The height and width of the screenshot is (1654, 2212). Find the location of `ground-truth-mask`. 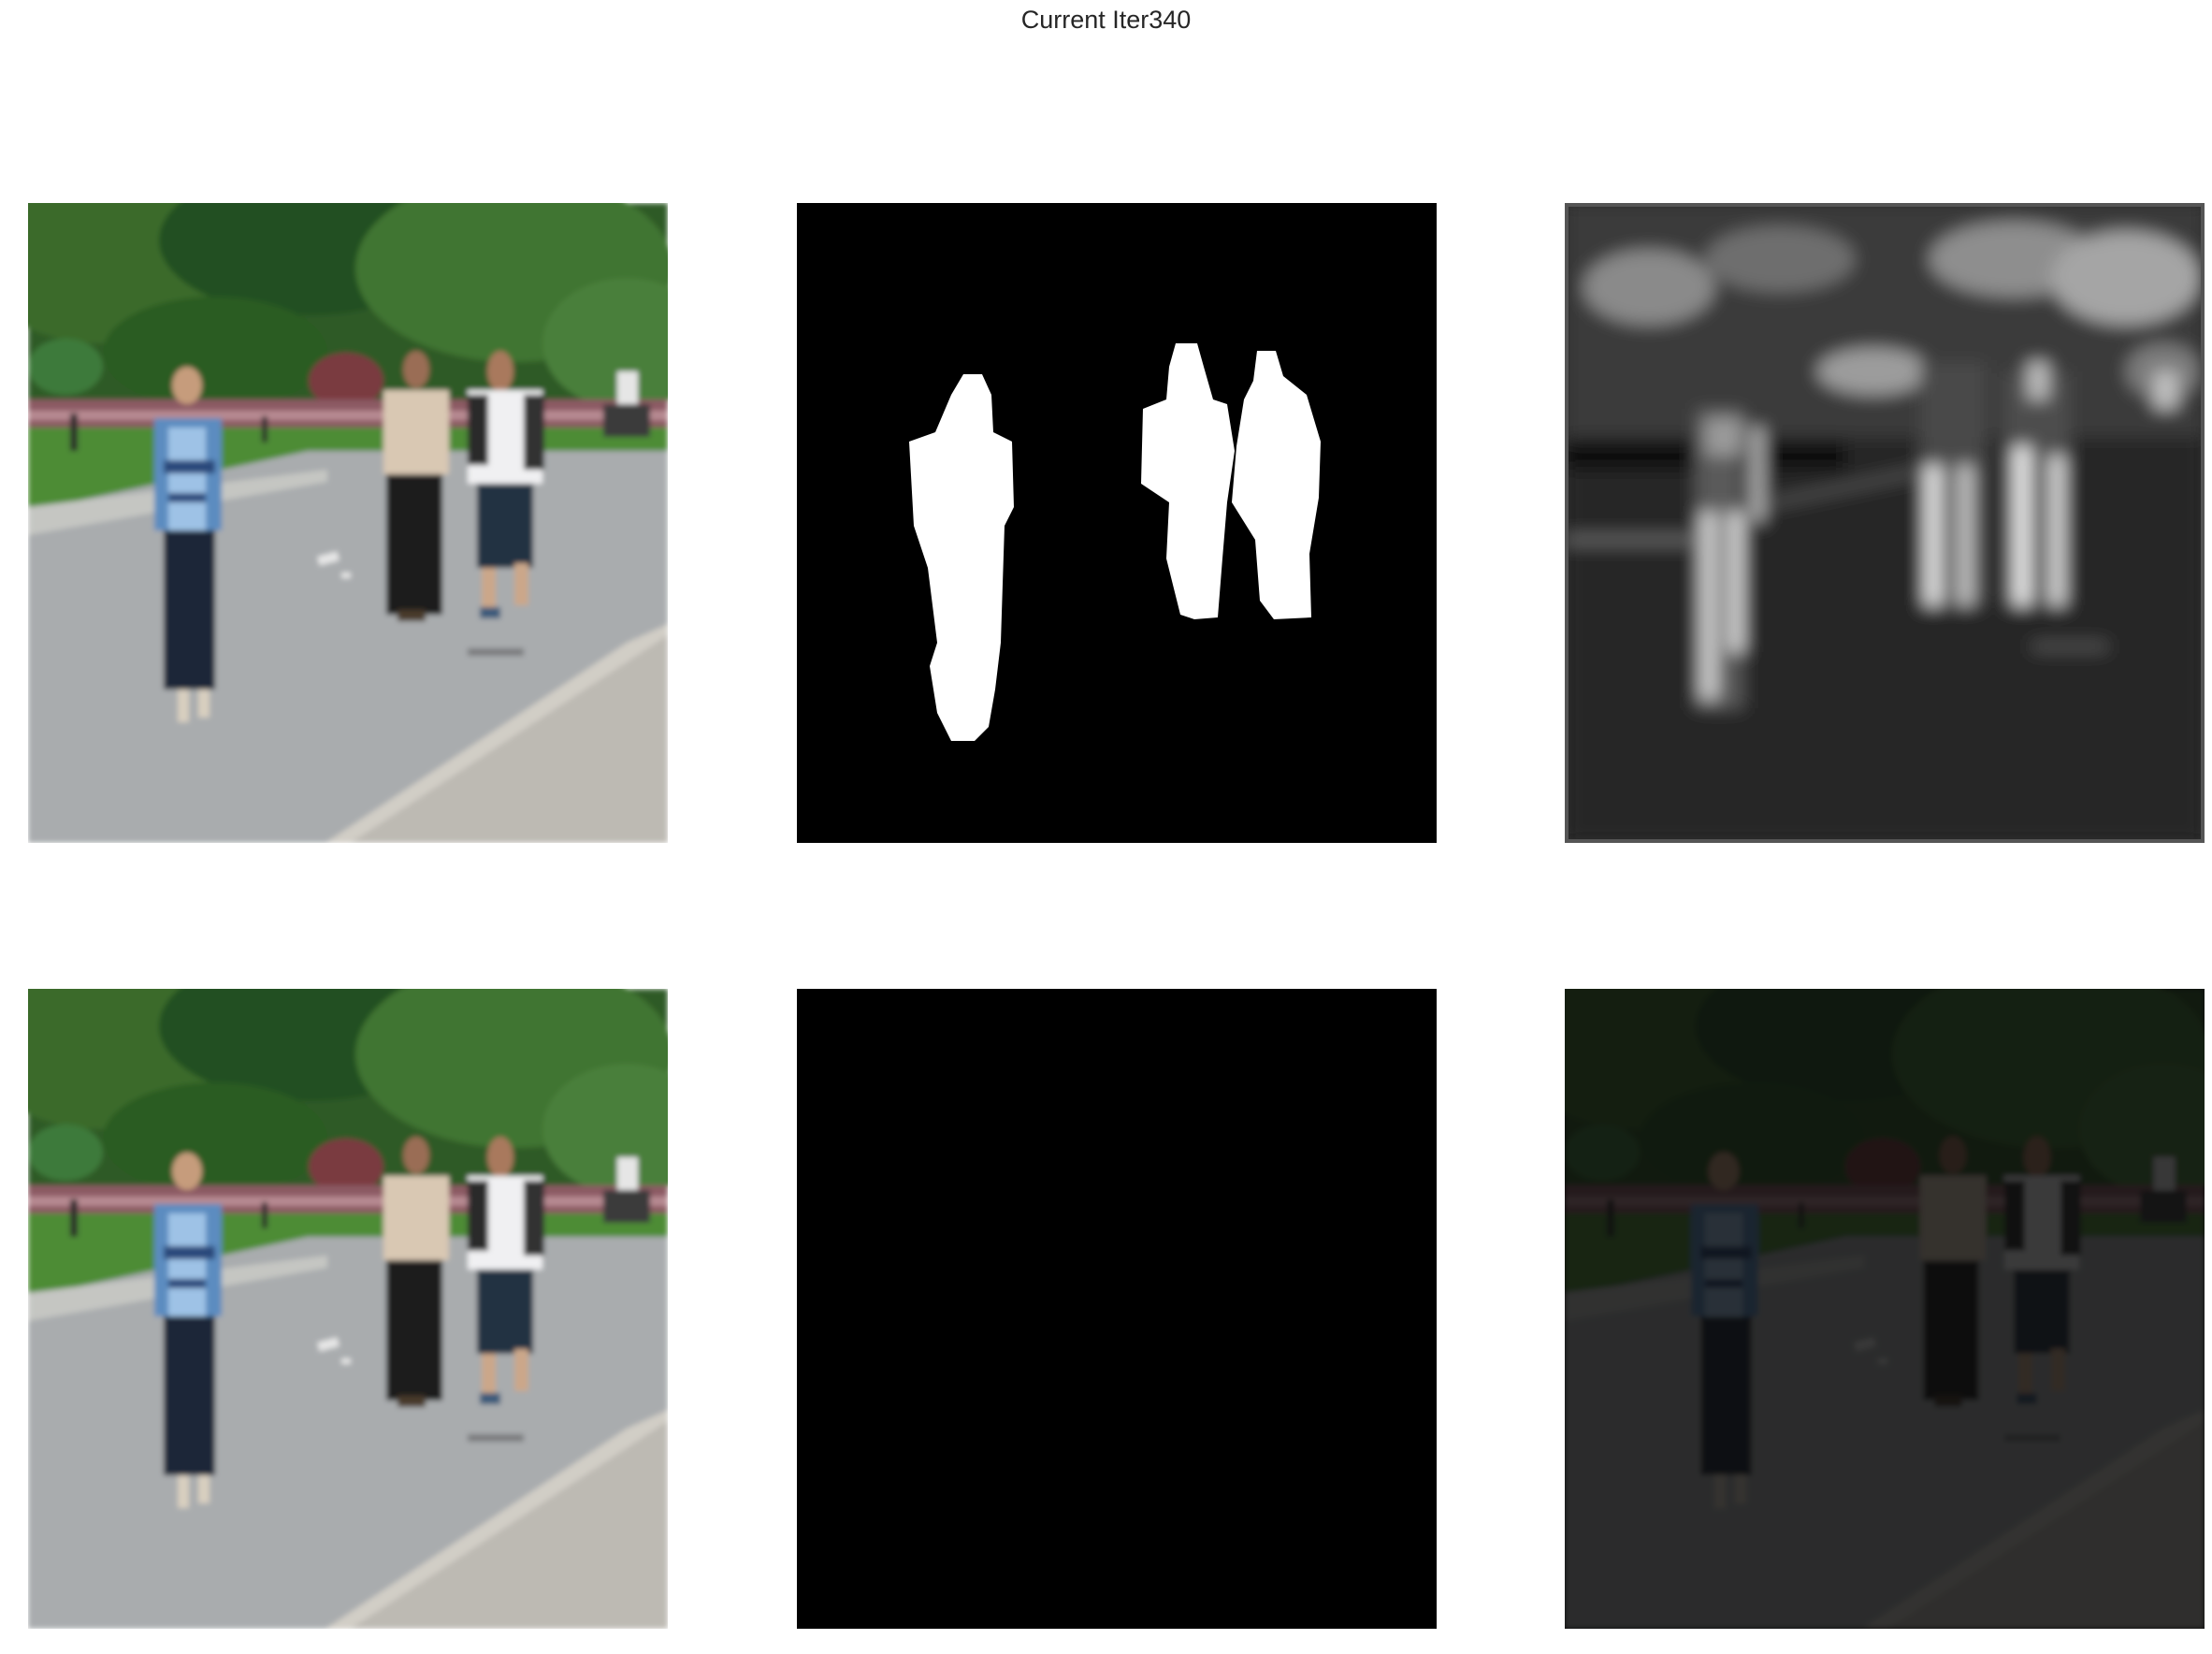

ground-truth-mask is located at coordinates (1117, 523).